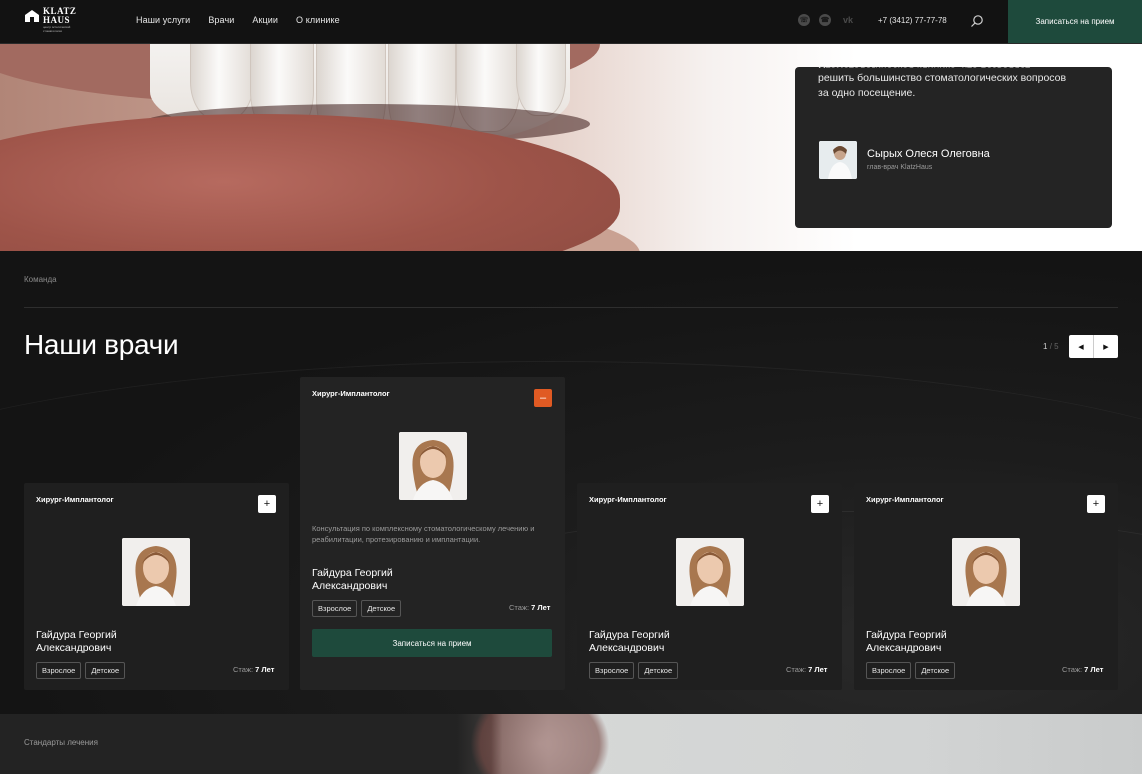  I want to click on nav-item-services: Наши услуги, so click(163, 20).